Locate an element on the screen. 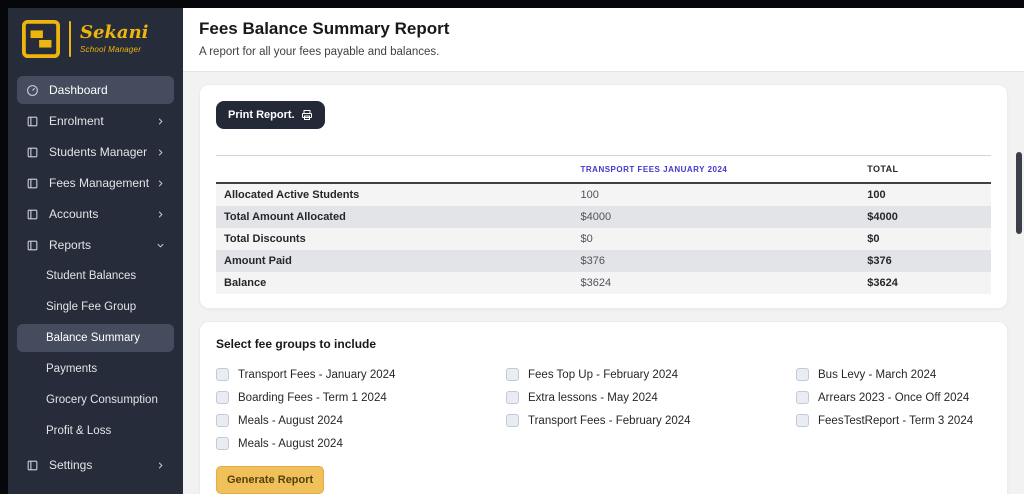 The height and width of the screenshot is (494, 1024). sidebar-item-label: Settings is located at coordinates (71, 465).